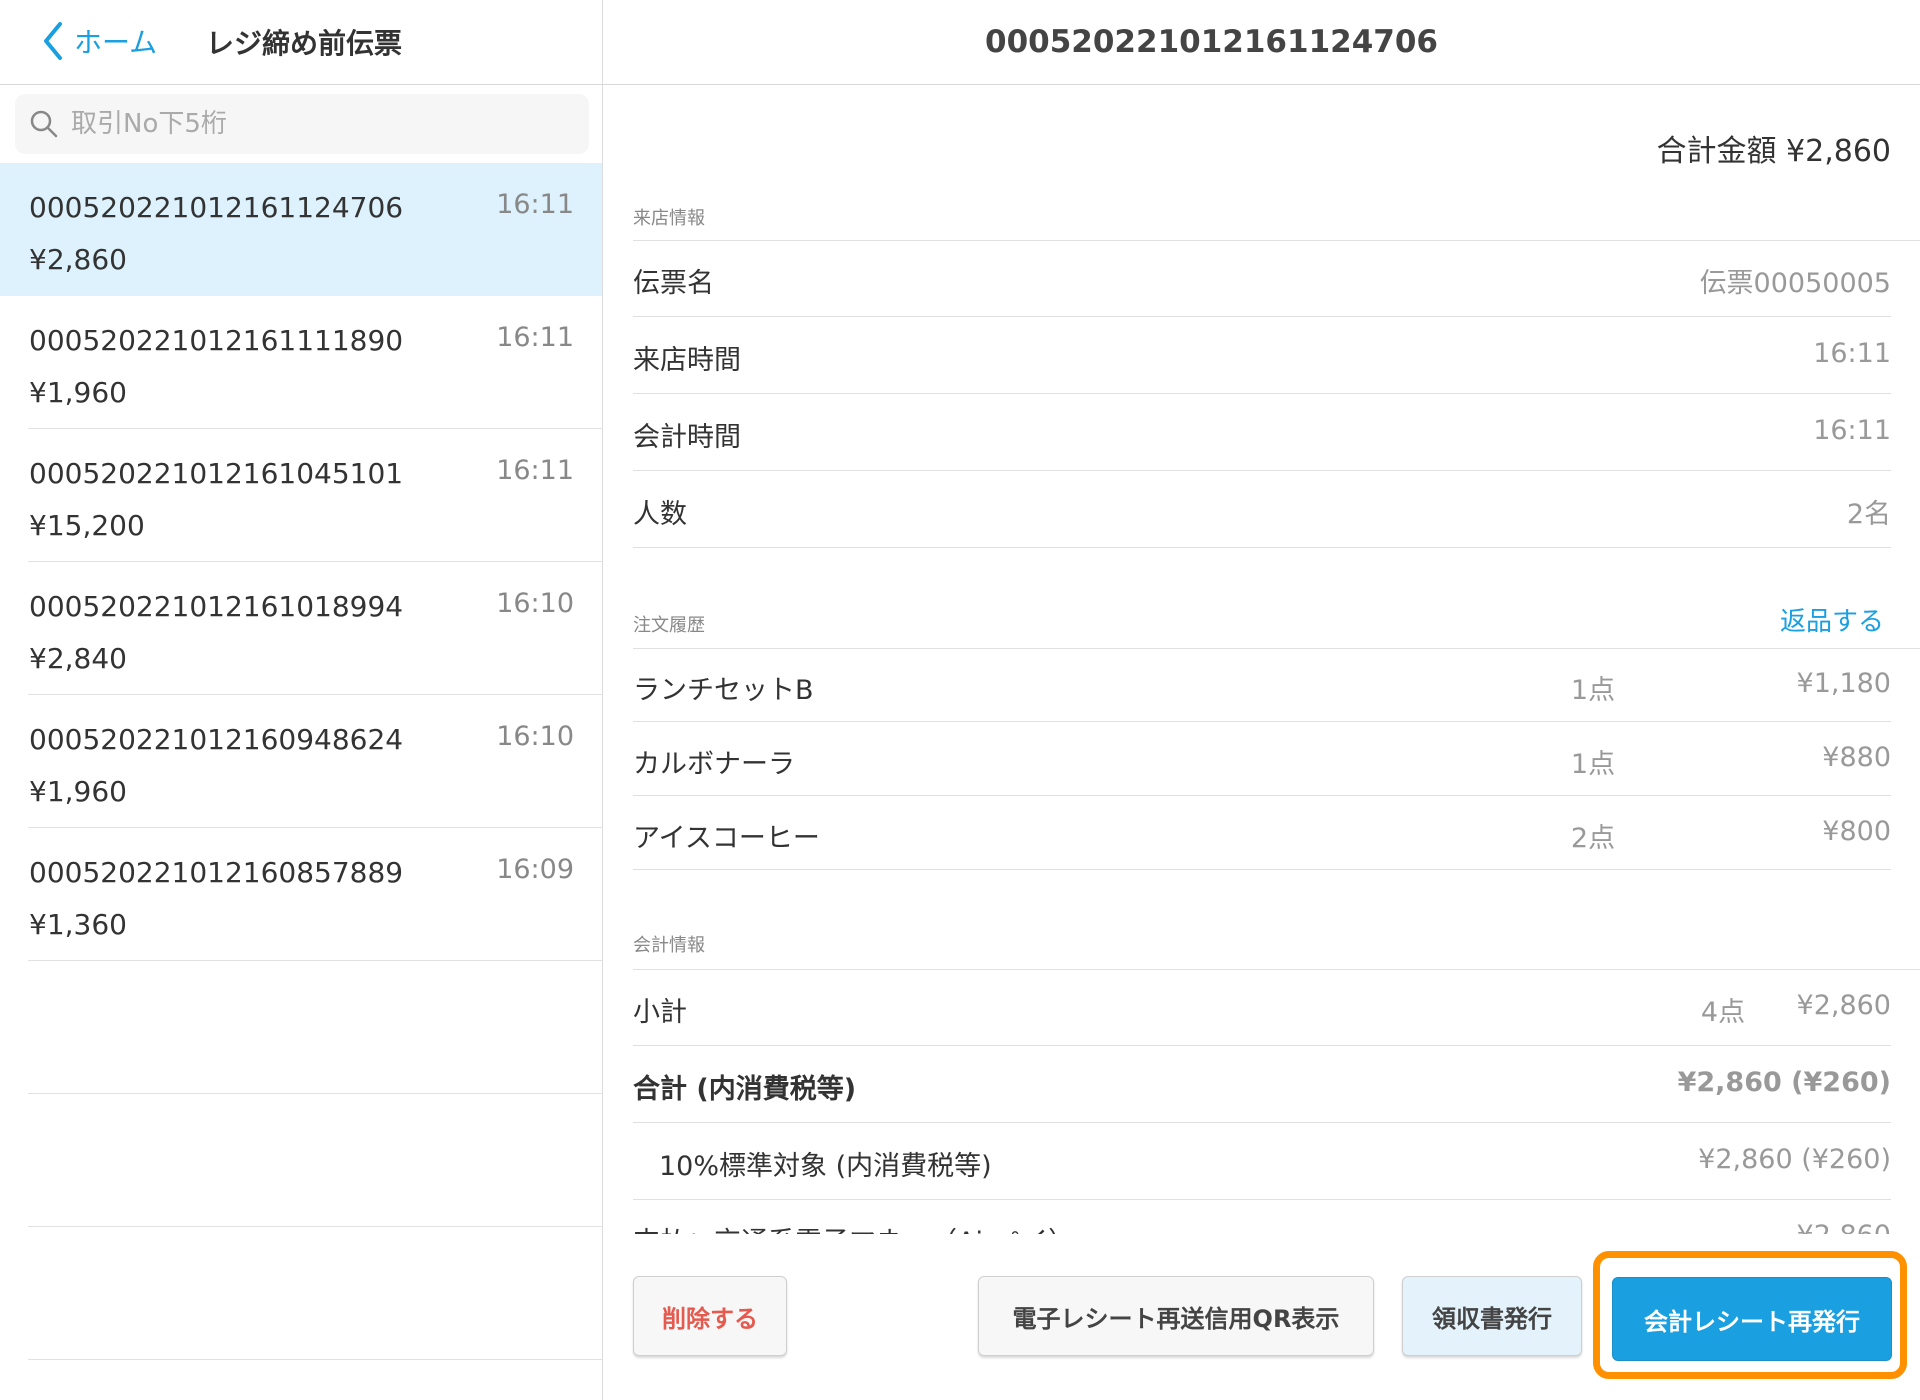 Image resolution: width=1920 pixels, height=1400 pixels. What do you see at coordinates (1176, 1316) in the screenshot?
I see `qr-display-button: 電子レシート再送信用QR表示` at bounding box center [1176, 1316].